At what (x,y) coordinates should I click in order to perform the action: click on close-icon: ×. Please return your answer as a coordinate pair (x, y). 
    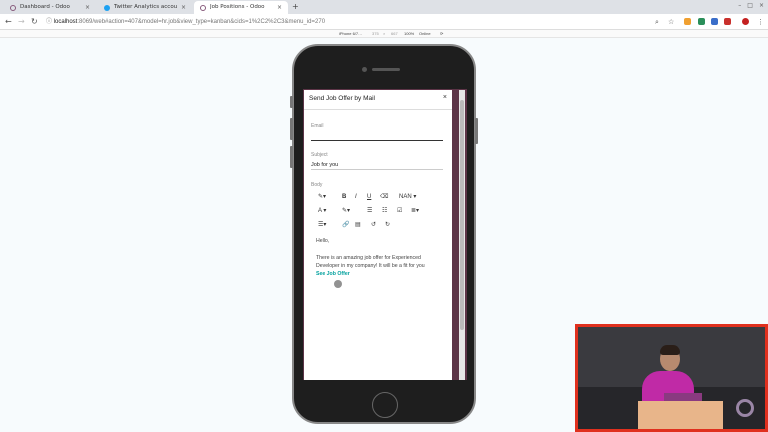
    Looking at the image, I should click on (445, 97).